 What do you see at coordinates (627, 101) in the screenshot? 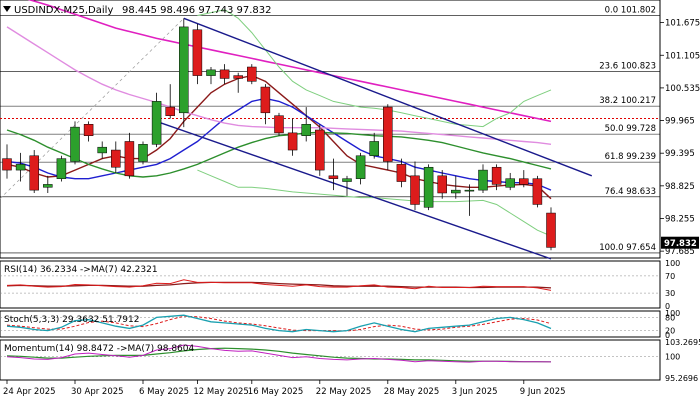
I see `fib-level-label: 38.2 100.217` at bounding box center [627, 101].